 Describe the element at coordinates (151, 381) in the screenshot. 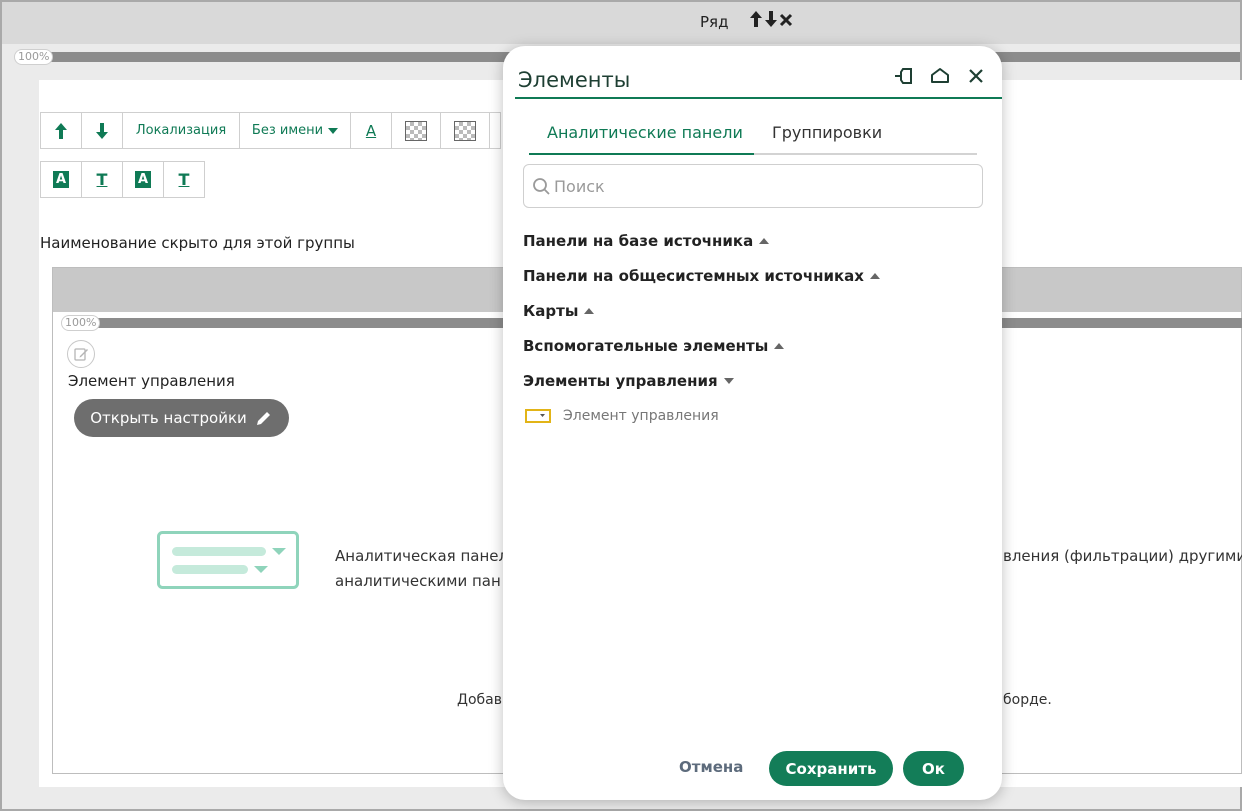

I see `element-title: Элемент управления` at that location.